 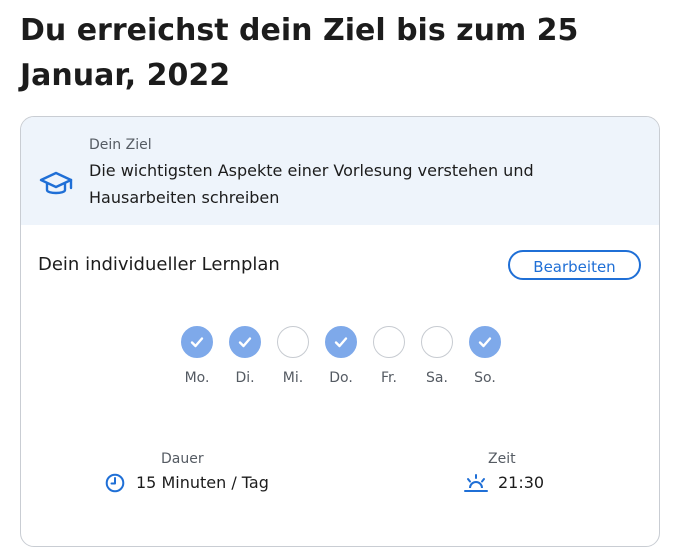 What do you see at coordinates (389, 342) in the screenshot?
I see `day-toggle-friday` at bounding box center [389, 342].